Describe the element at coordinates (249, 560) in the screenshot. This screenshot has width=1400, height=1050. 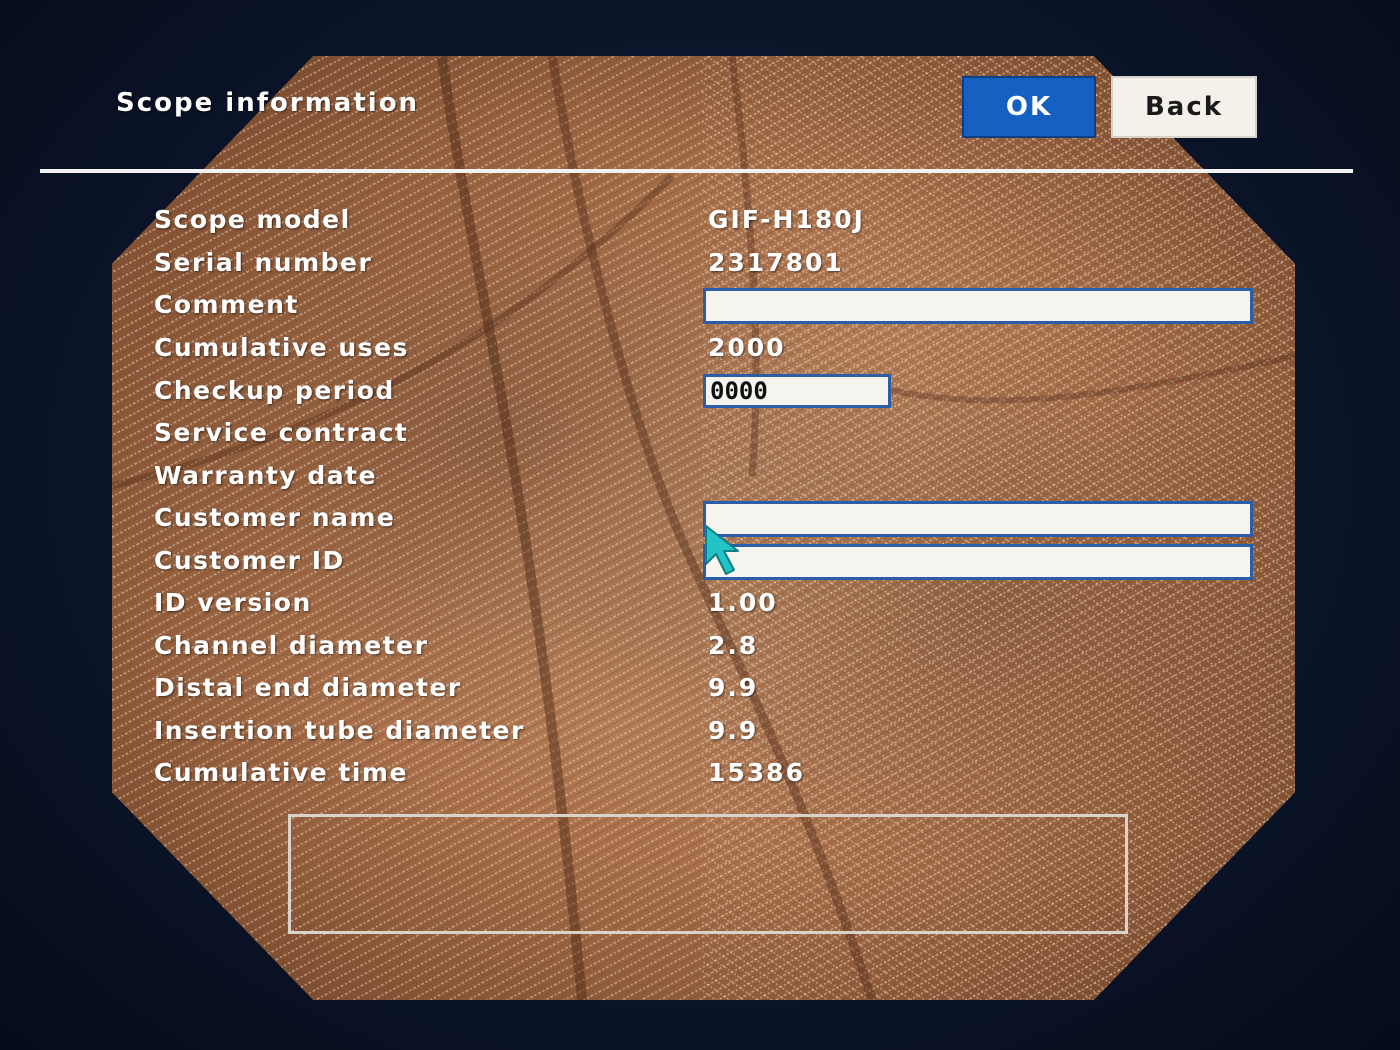
I see `customer-id-label: Customer ID` at that location.